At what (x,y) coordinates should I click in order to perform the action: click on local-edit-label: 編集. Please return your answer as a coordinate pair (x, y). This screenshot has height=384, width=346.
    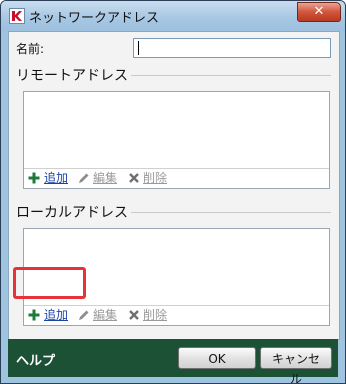
    Looking at the image, I should click on (105, 315).